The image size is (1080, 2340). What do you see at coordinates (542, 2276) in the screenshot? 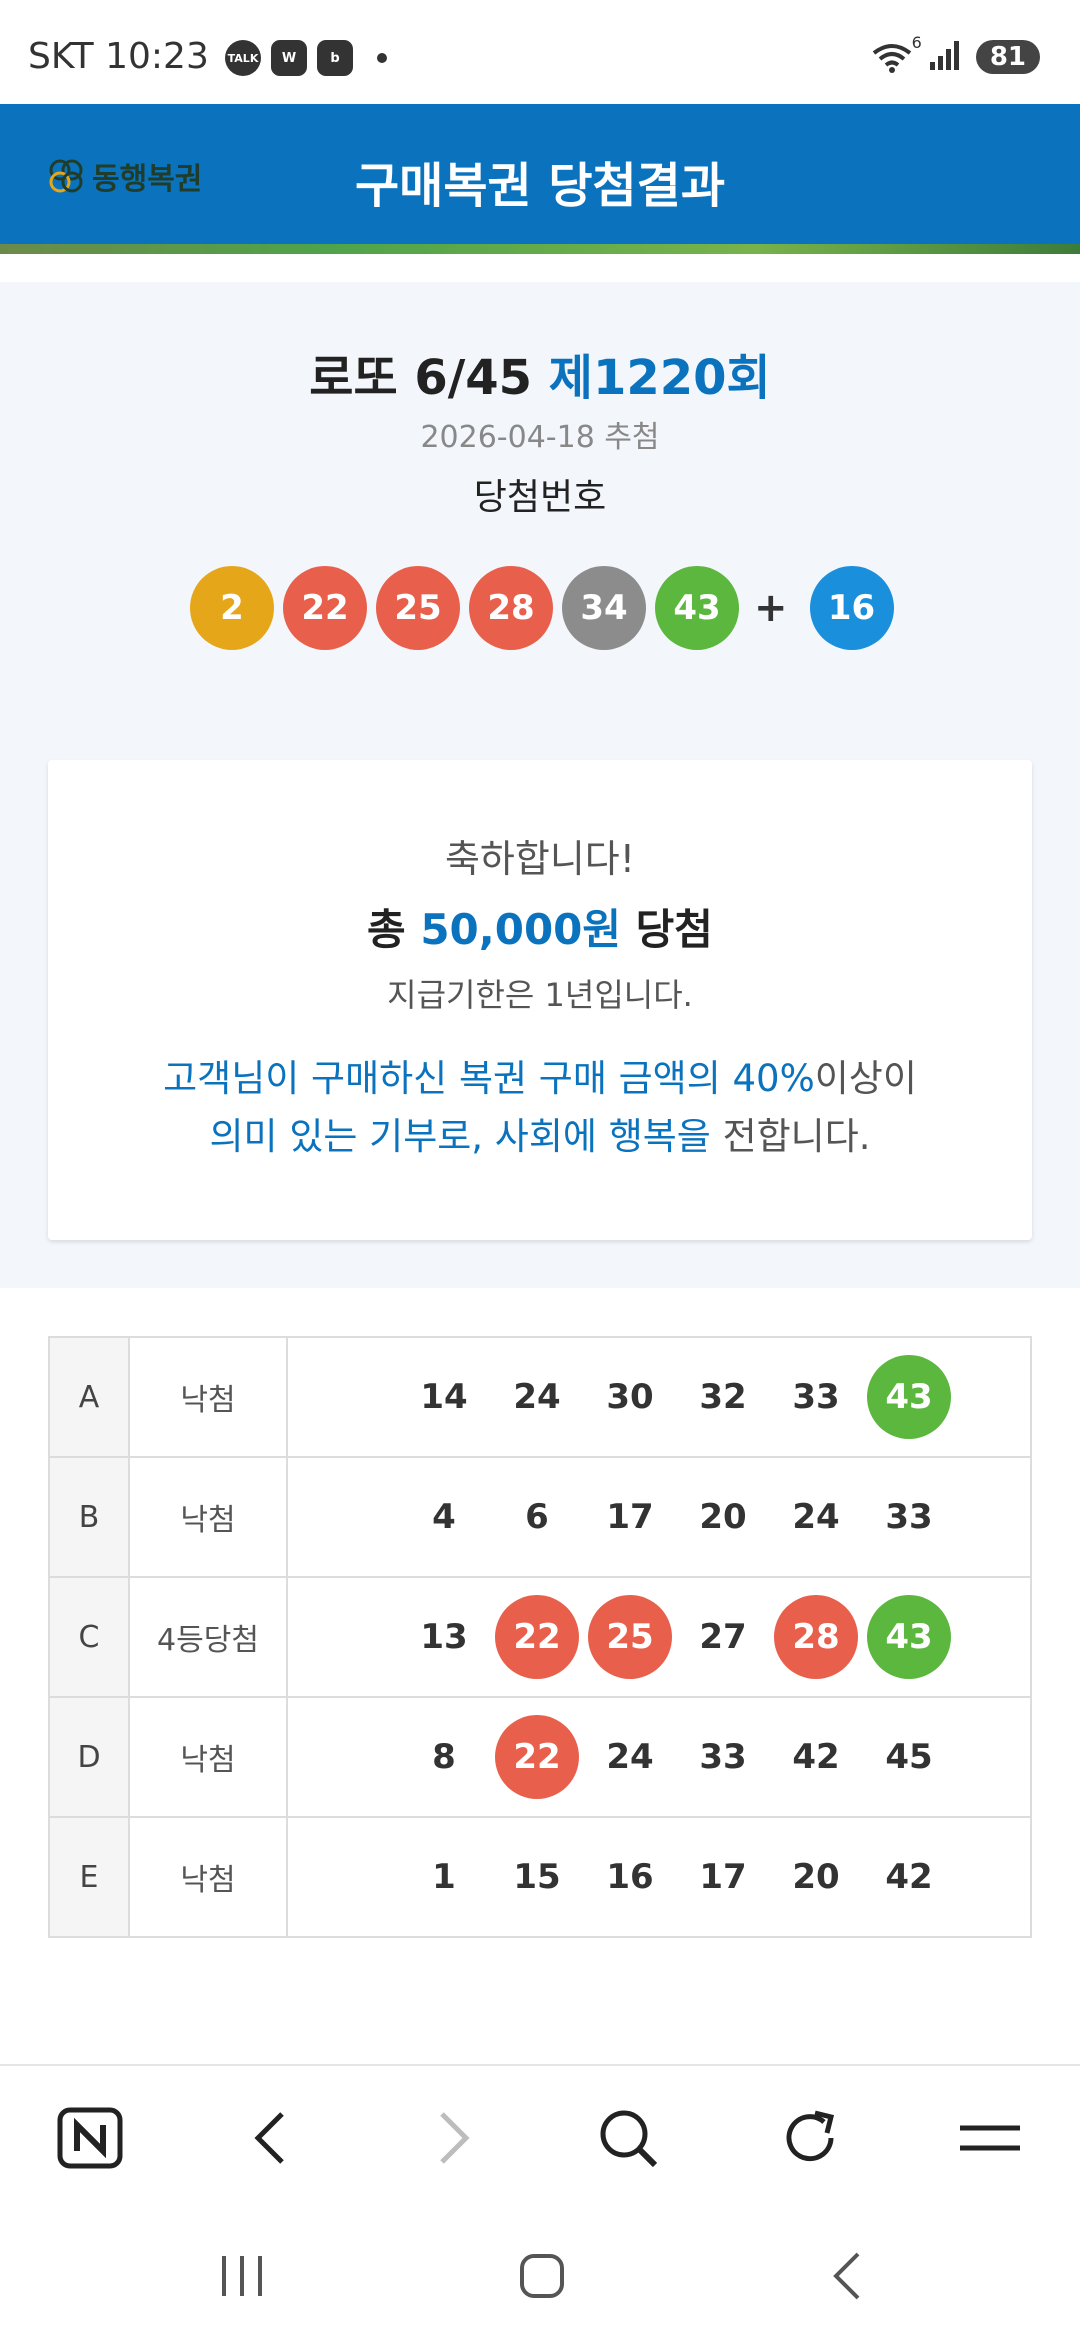
I see `home-icon` at bounding box center [542, 2276].